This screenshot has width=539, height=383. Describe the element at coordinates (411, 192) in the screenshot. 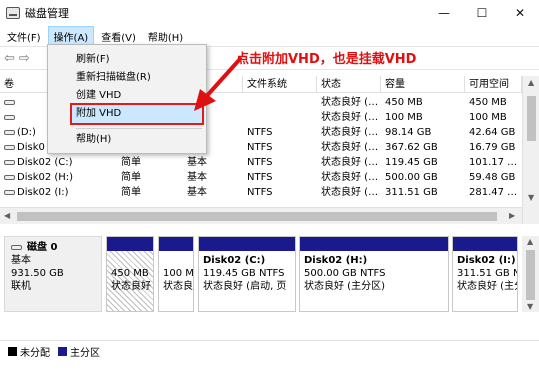

I see `cell-capacity: 311.51 GB` at that location.